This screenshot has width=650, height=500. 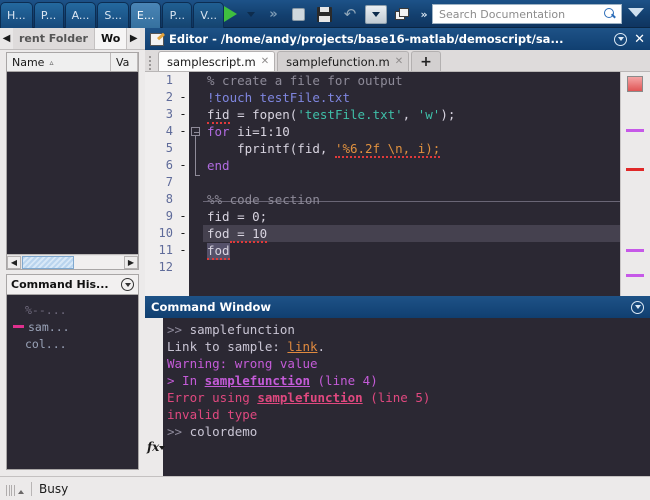 I want to click on editor-tab-samplefunction: samplefunction.m ✕, so click(x=343, y=61).